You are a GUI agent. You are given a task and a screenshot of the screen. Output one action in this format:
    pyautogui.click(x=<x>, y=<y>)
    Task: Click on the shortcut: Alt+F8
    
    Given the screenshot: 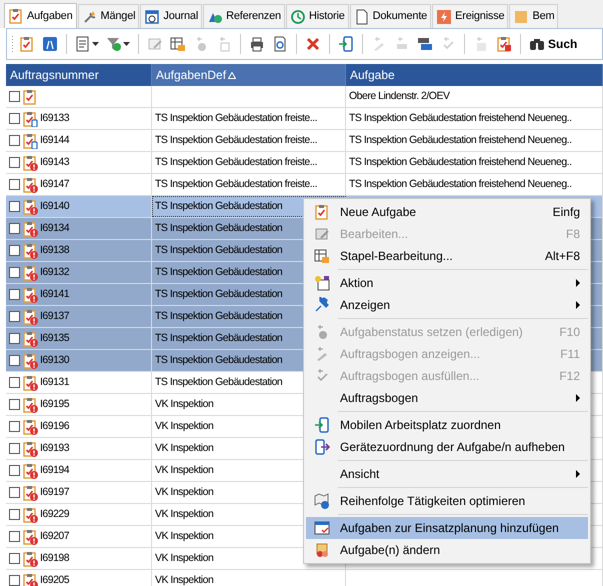 What is the action you would take?
    pyautogui.click(x=562, y=256)
    